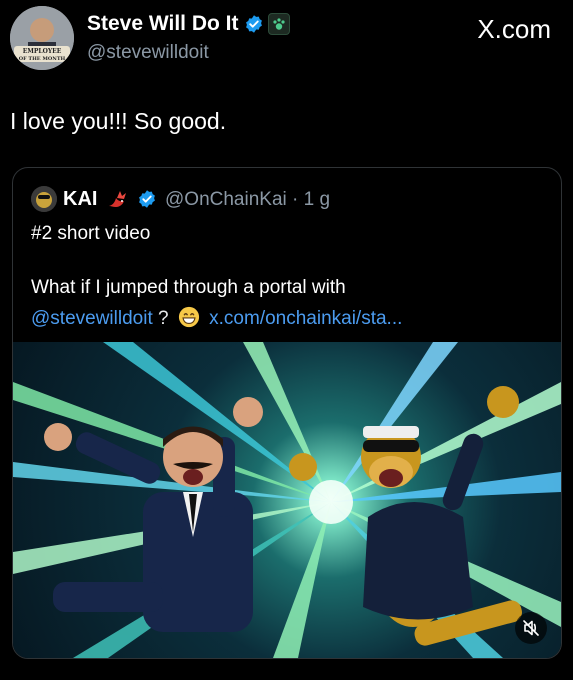 The width and height of the screenshot is (573, 680). I want to click on tweet-text: I love you!!! So good., so click(118, 121).